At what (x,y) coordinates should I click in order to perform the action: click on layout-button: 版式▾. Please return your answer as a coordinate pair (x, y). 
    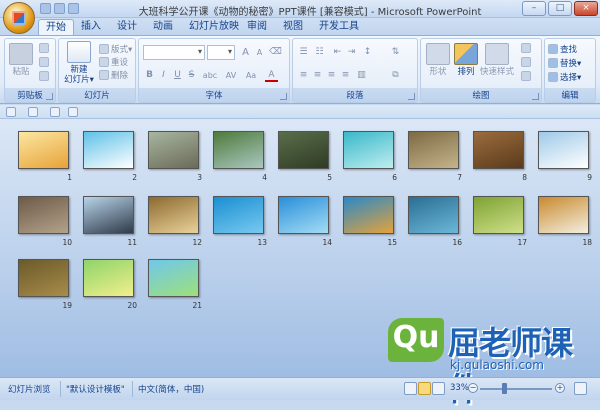
    Looking at the image, I should click on (115, 49).